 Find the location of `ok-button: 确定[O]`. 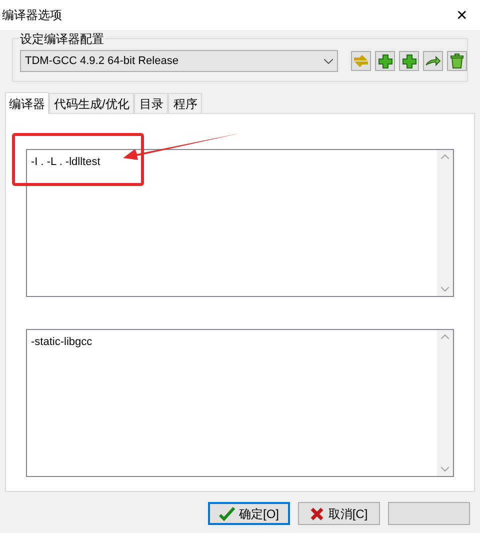

ok-button: 确定[O] is located at coordinates (249, 513).